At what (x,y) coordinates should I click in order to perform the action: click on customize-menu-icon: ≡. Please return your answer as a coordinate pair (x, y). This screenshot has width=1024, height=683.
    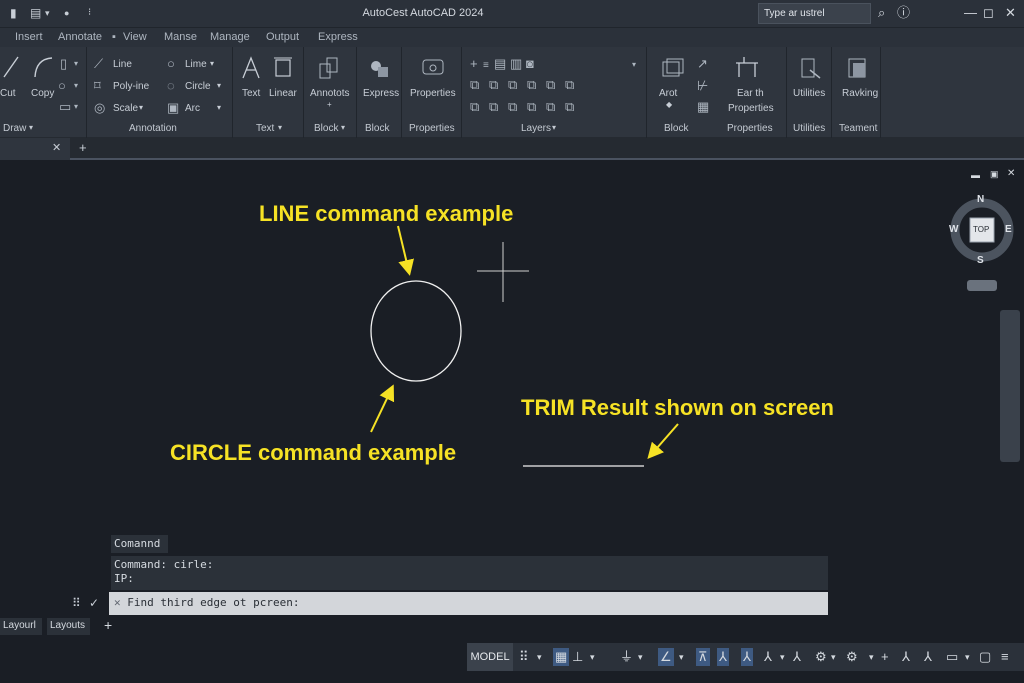
    Looking at the image, I should click on (1005, 657).